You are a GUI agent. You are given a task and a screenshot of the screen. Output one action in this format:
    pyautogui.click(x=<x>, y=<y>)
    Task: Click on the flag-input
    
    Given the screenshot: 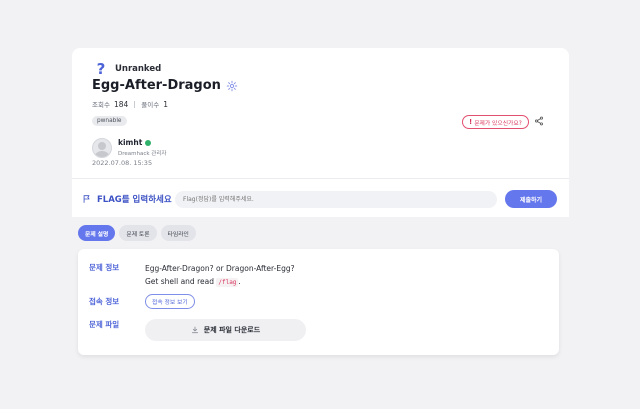 What is the action you would take?
    pyautogui.click(x=336, y=199)
    